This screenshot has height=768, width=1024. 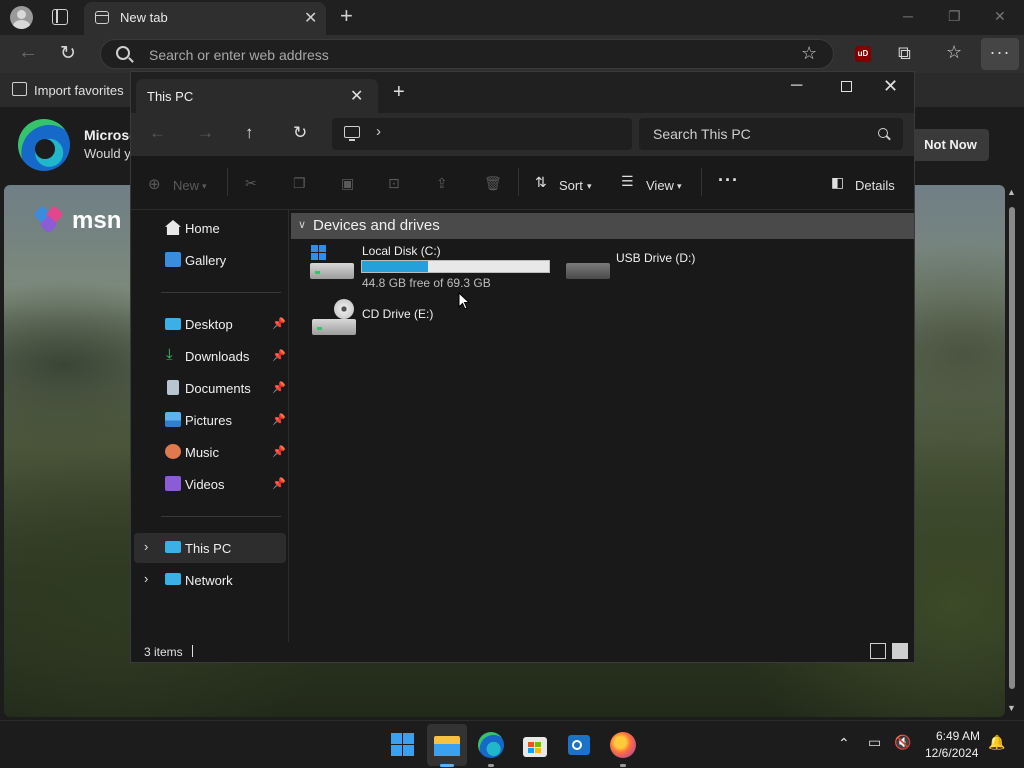 I want to click on explorer-tab-close-icon: ✕, so click(x=356, y=96).